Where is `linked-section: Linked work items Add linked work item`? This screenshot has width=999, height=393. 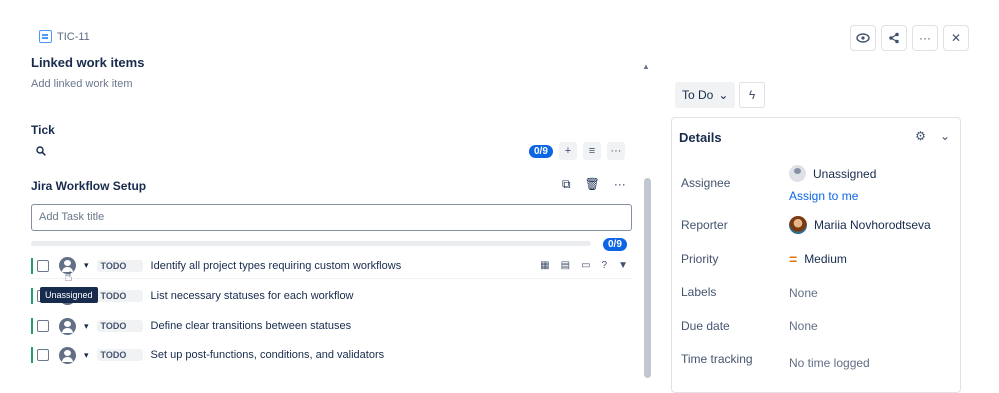 linked-section: Linked work items Add linked work item is located at coordinates (331, 72).